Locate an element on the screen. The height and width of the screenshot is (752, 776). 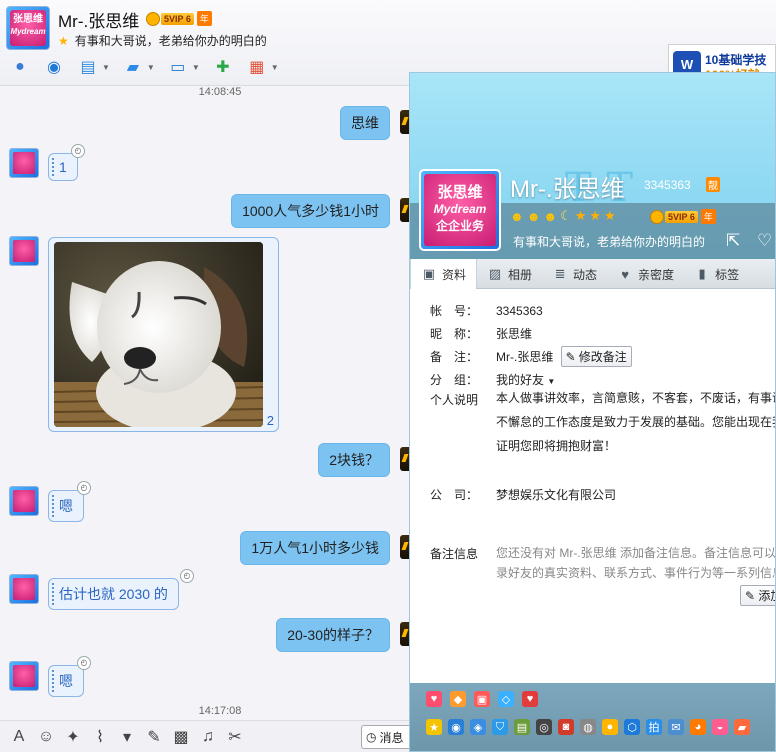
game-icon: ◙ is located at coordinates (566, 727).